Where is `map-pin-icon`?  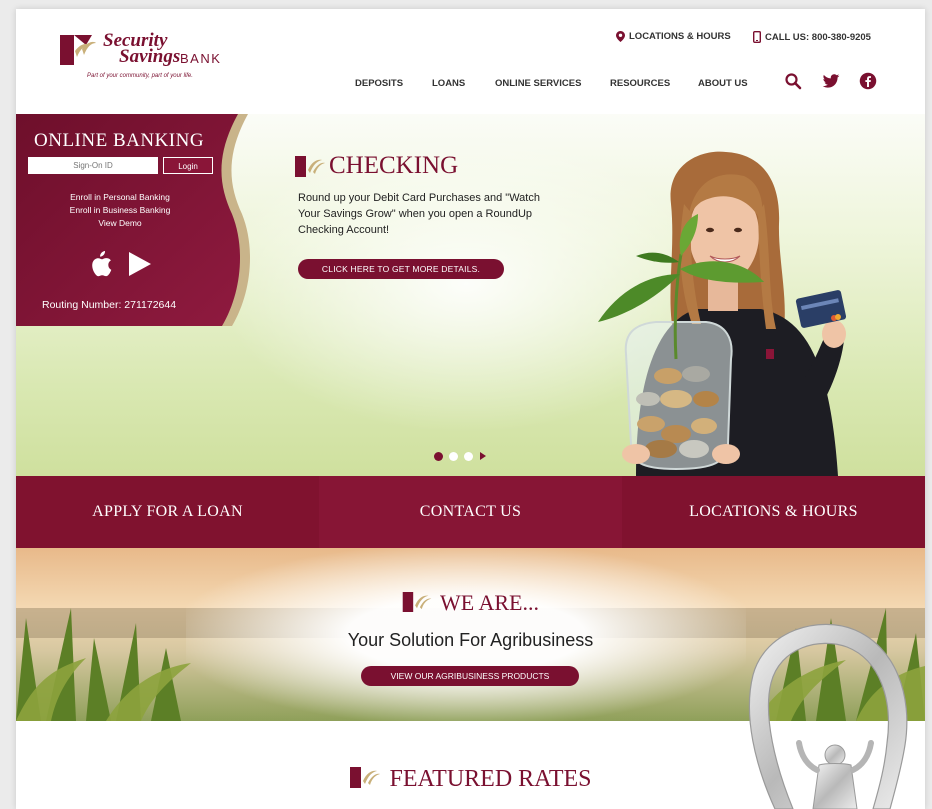
map-pin-icon is located at coordinates (620, 36).